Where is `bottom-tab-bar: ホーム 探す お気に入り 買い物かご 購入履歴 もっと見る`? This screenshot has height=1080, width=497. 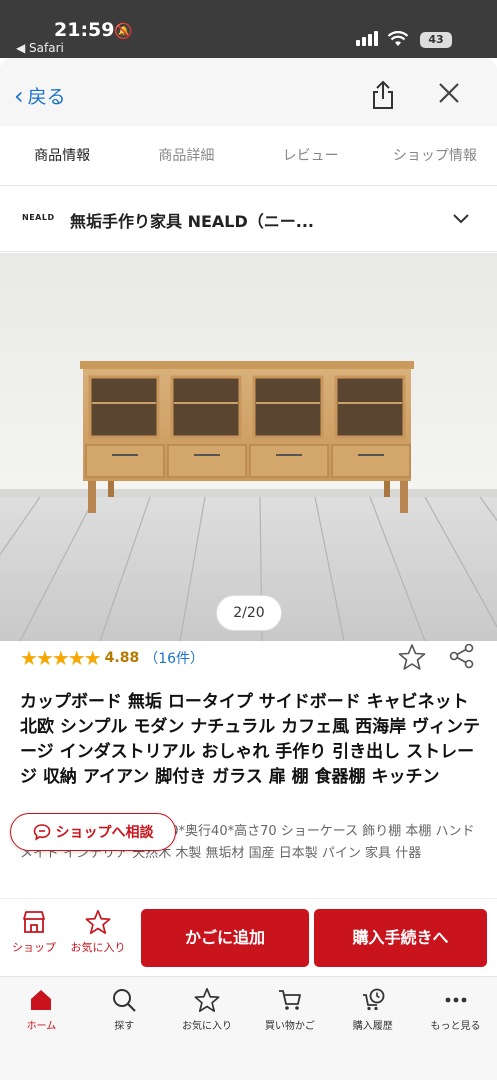 bottom-tab-bar: ホーム 探す お気に入り 買い物かご 購入履歴 もっと見る is located at coordinates (248, 1028).